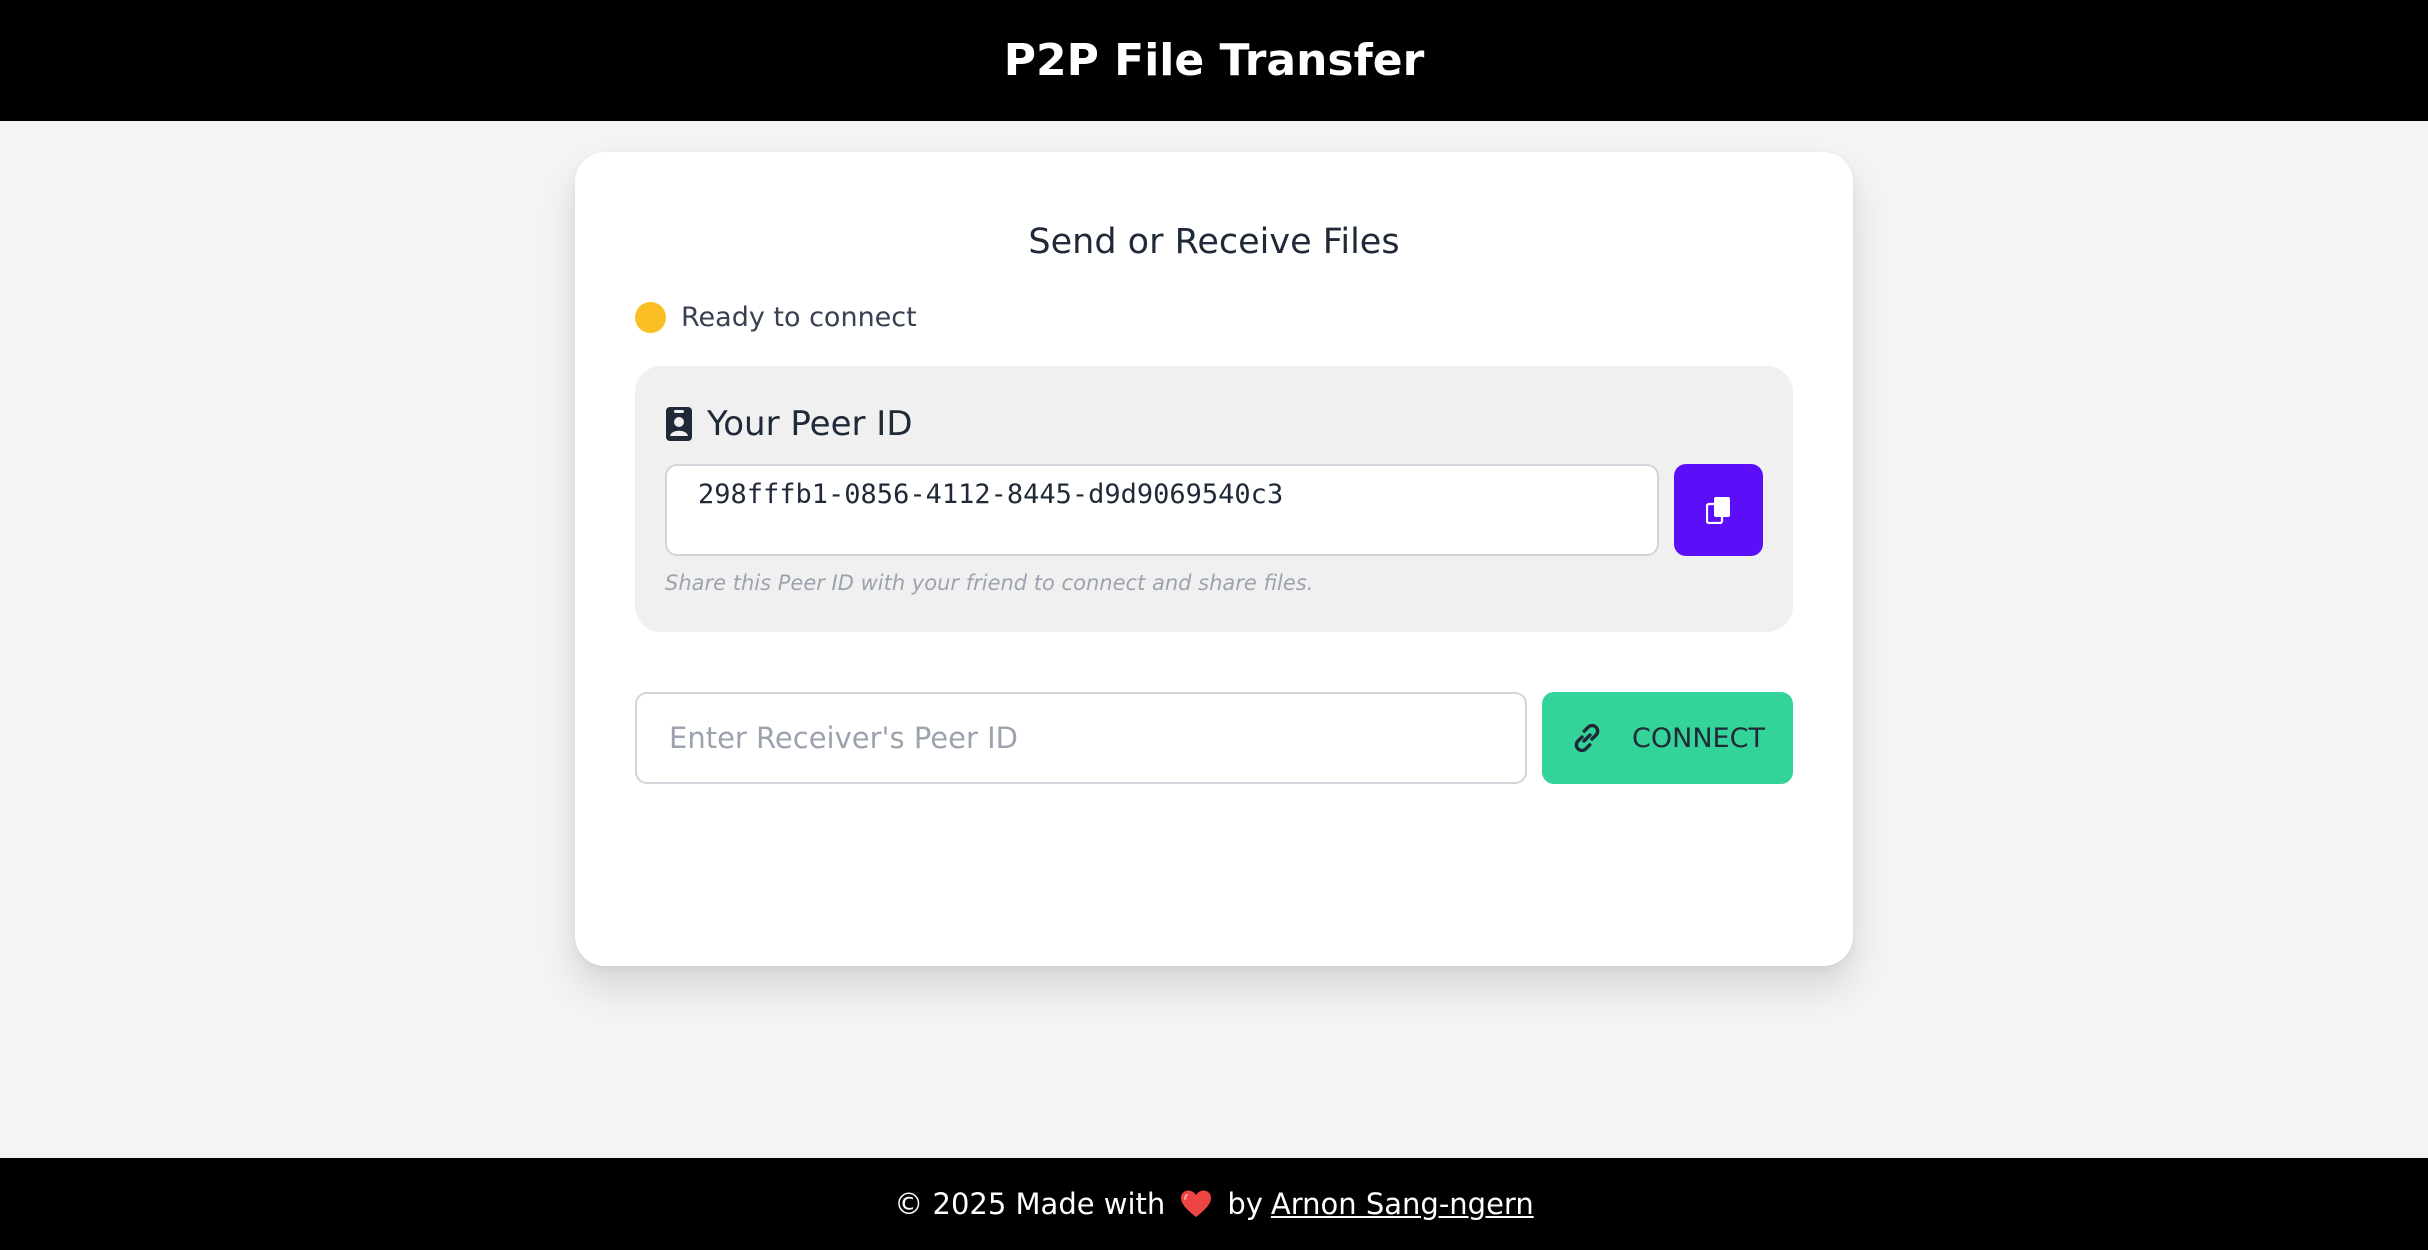 This screenshot has width=2428, height=1250. Describe the element at coordinates (650, 317) in the screenshot. I see `status-dot-icon` at that location.